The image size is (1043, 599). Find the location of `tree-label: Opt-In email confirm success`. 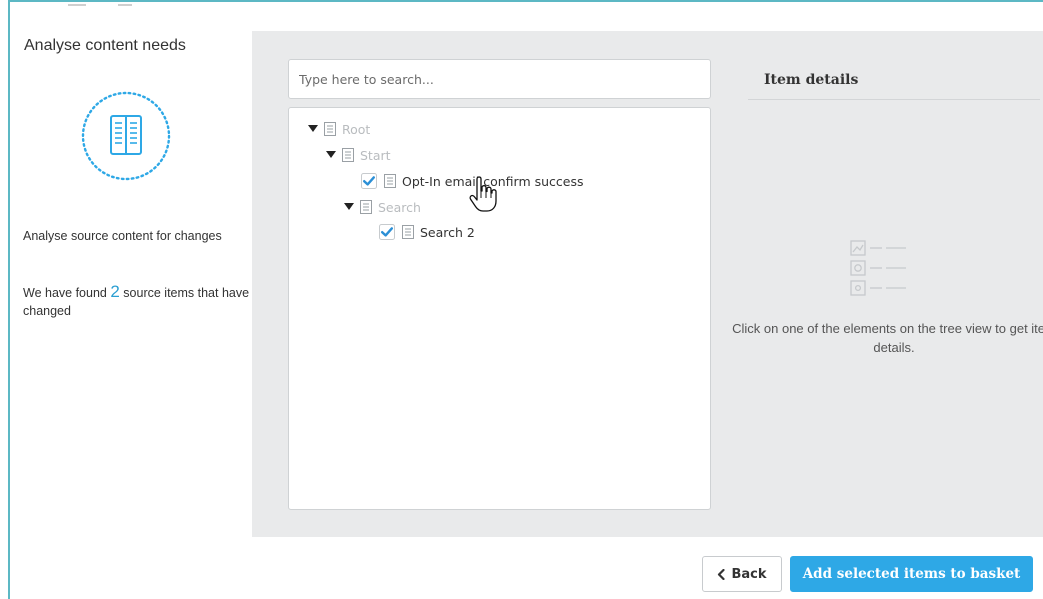

tree-label: Opt-In email confirm success is located at coordinates (493, 181).